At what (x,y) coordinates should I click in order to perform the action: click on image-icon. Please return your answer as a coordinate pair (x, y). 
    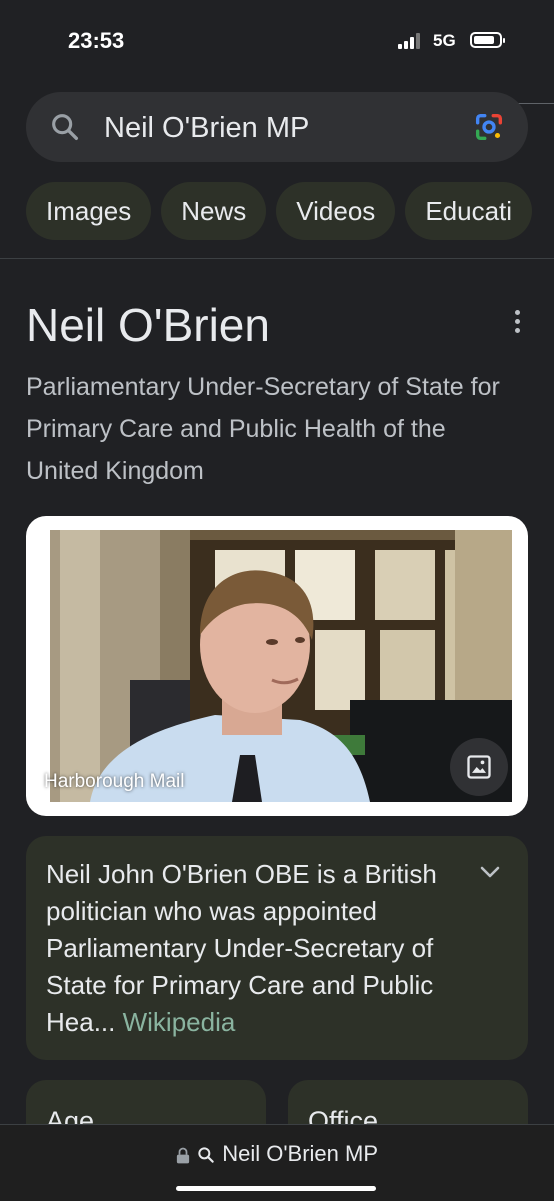
    Looking at the image, I should click on (479, 767).